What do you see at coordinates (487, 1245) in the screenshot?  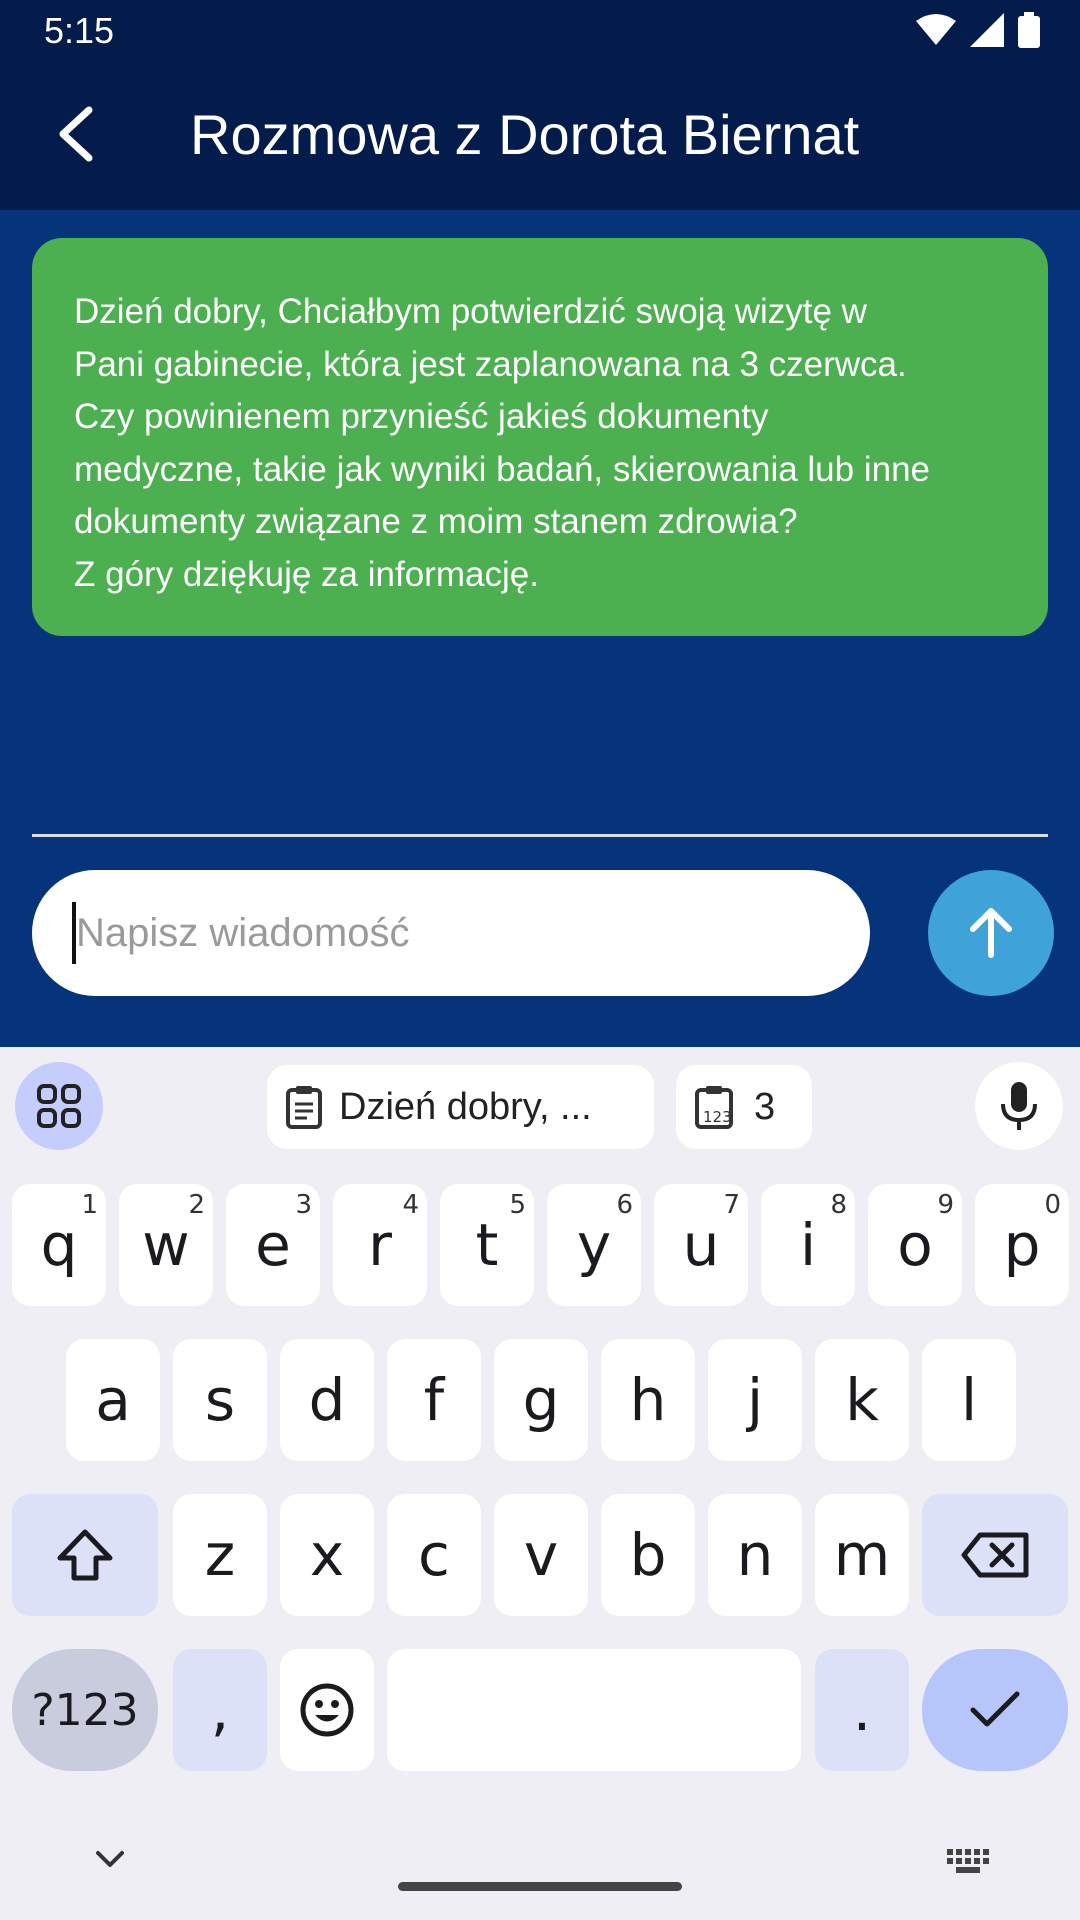 I see `key-t: t5` at bounding box center [487, 1245].